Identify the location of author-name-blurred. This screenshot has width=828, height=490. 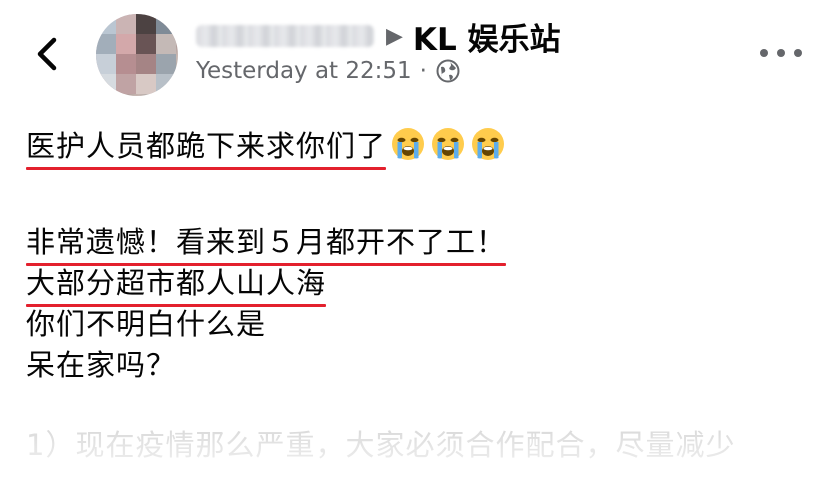
(285, 36).